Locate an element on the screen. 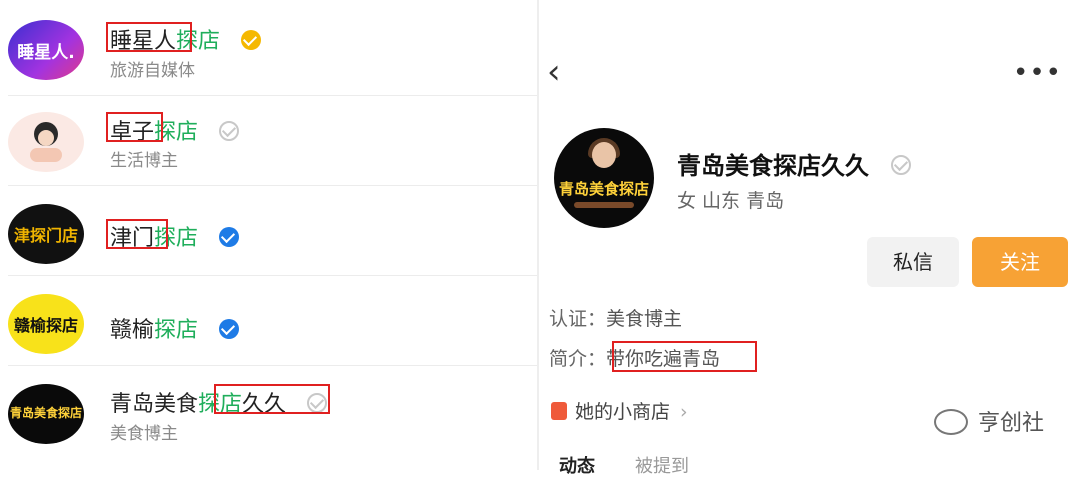 The height and width of the screenshot is (478, 1080). wechat-icon is located at coordinates (950, 422).